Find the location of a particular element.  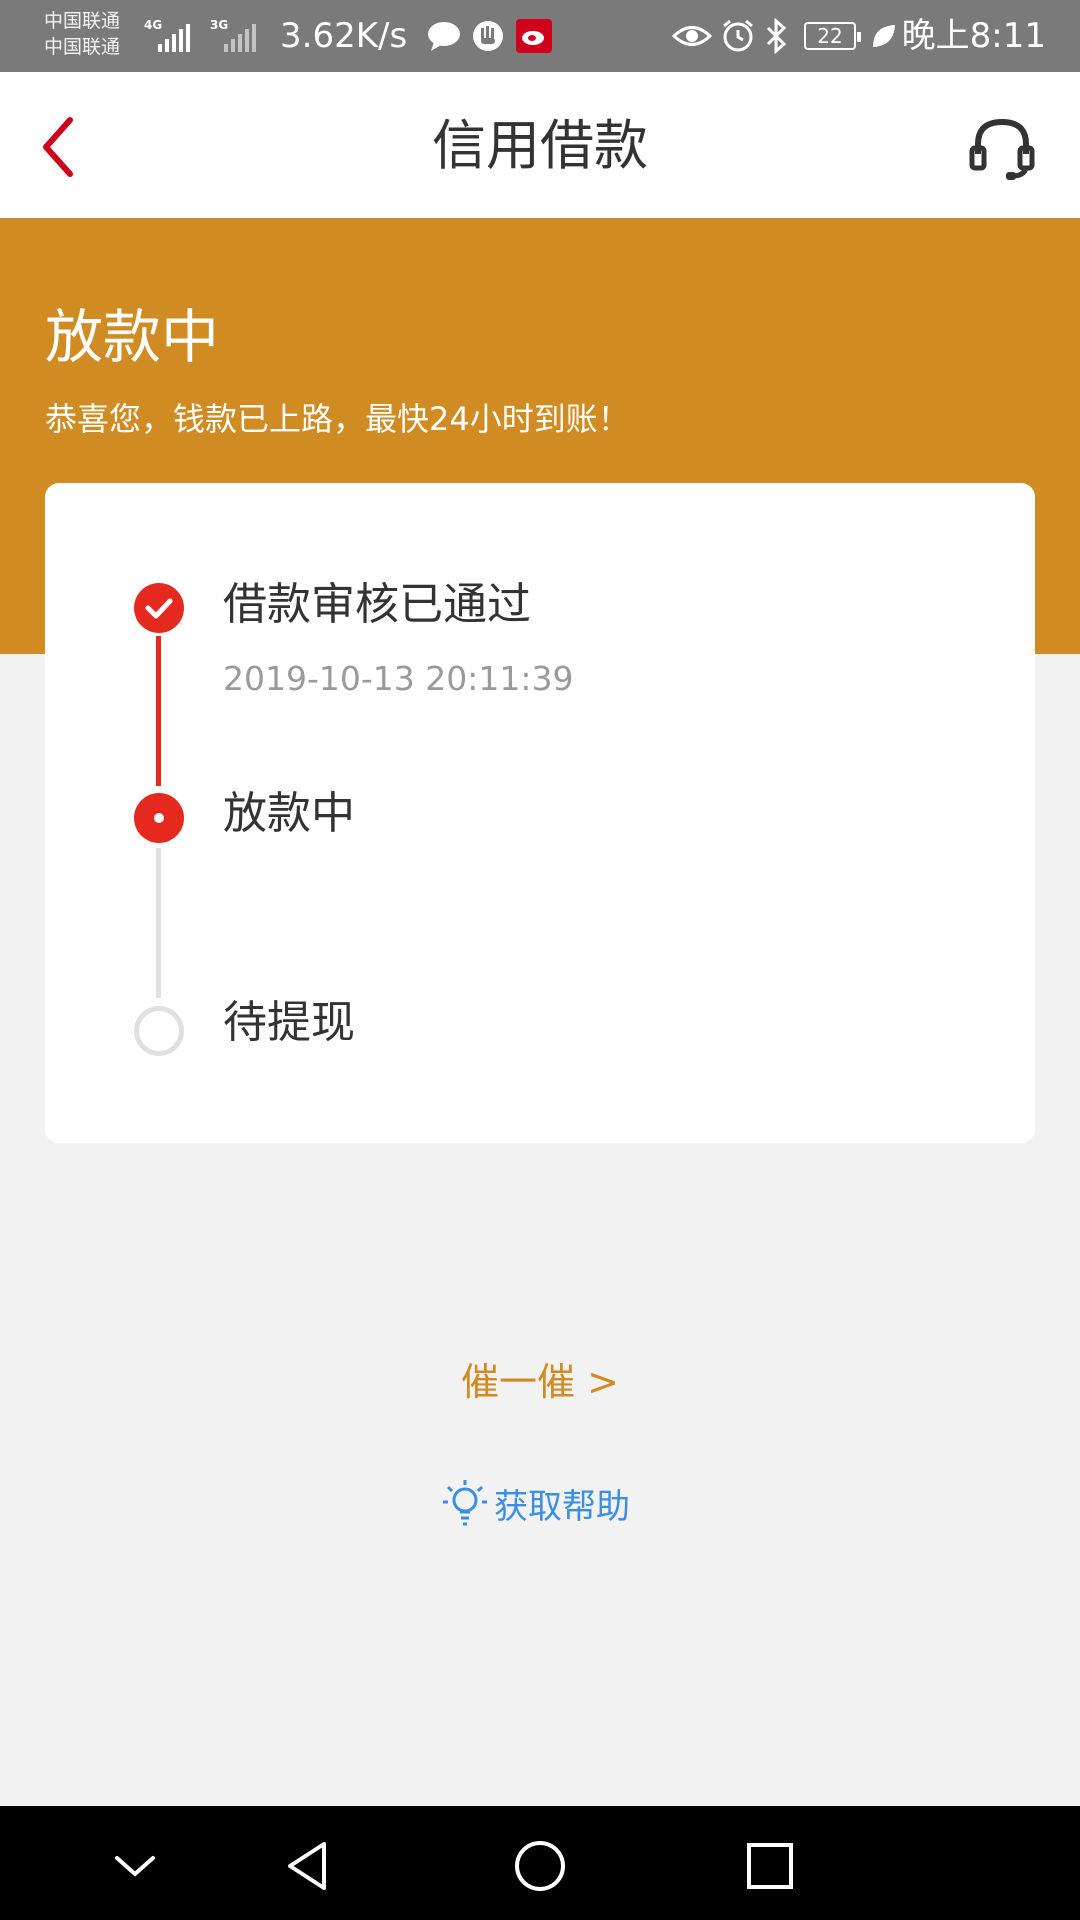

status-bar: 中国联通 中国联通 4G 3G 3.62K/s 22 晚上8:11 is located at coordinates (540, 36).